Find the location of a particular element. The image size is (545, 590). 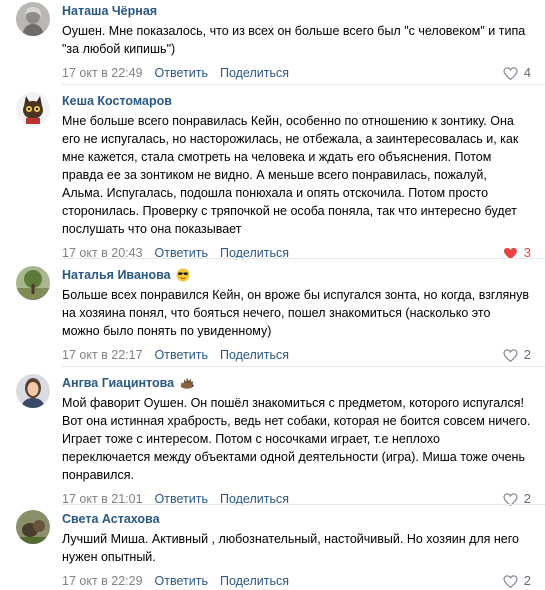

comment-date: 17 окт в 22:17 is located at coordinates (102, 355).